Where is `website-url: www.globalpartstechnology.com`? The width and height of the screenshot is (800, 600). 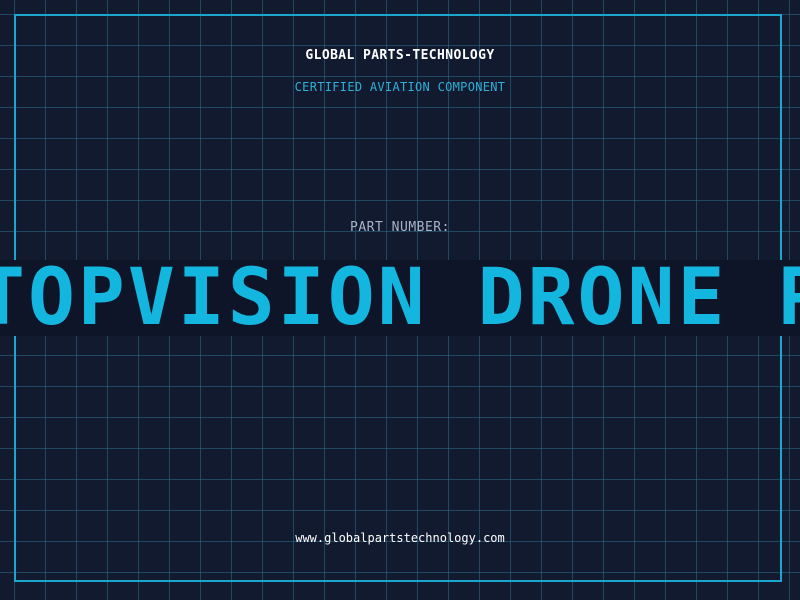
website-url: www.globalpartstechnology.com is located at coordinates (400, 538).